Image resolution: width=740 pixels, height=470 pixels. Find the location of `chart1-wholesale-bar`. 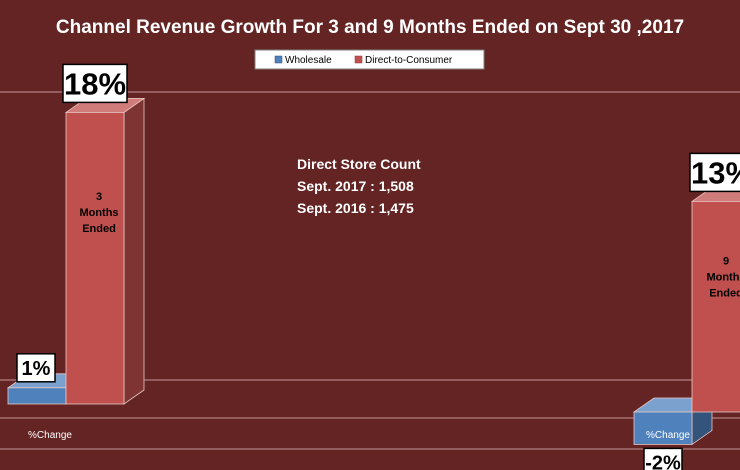

chart1-wholesale-bar is located at coordinates (37, 396).